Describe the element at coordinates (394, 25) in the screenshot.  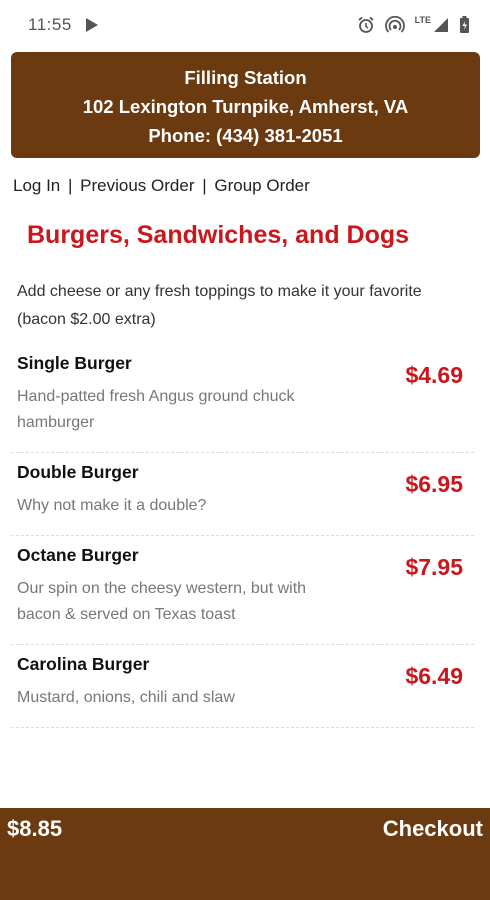
I see `hotspot-icon` at that location.